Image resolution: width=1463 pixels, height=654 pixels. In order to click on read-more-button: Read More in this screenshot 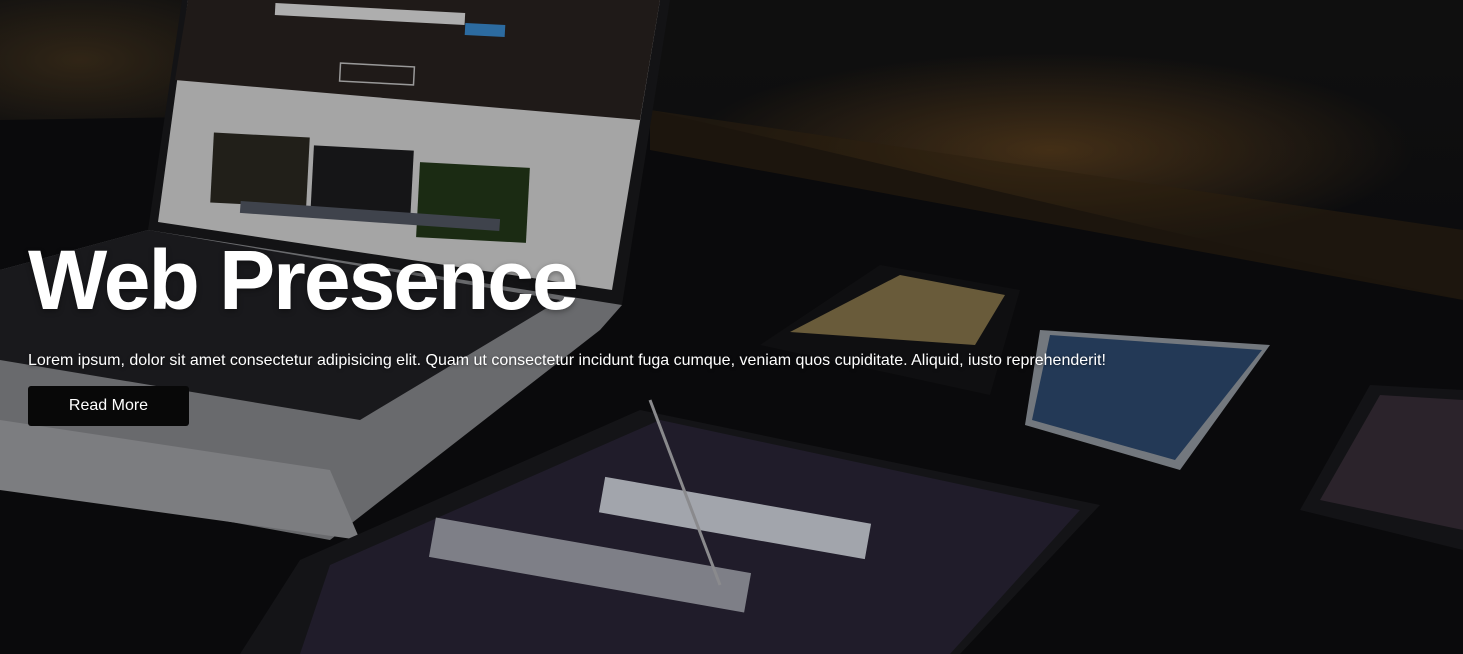, I will do `click(108, 406)`.